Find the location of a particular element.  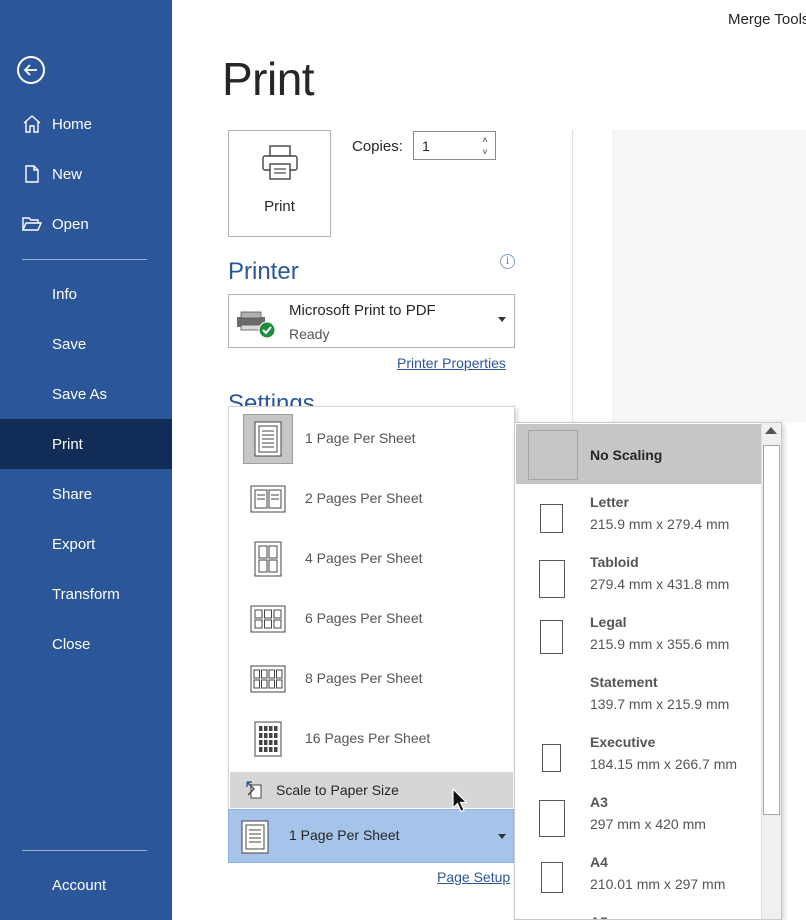

nav-label: Transform is located at coordinates (86, 594).